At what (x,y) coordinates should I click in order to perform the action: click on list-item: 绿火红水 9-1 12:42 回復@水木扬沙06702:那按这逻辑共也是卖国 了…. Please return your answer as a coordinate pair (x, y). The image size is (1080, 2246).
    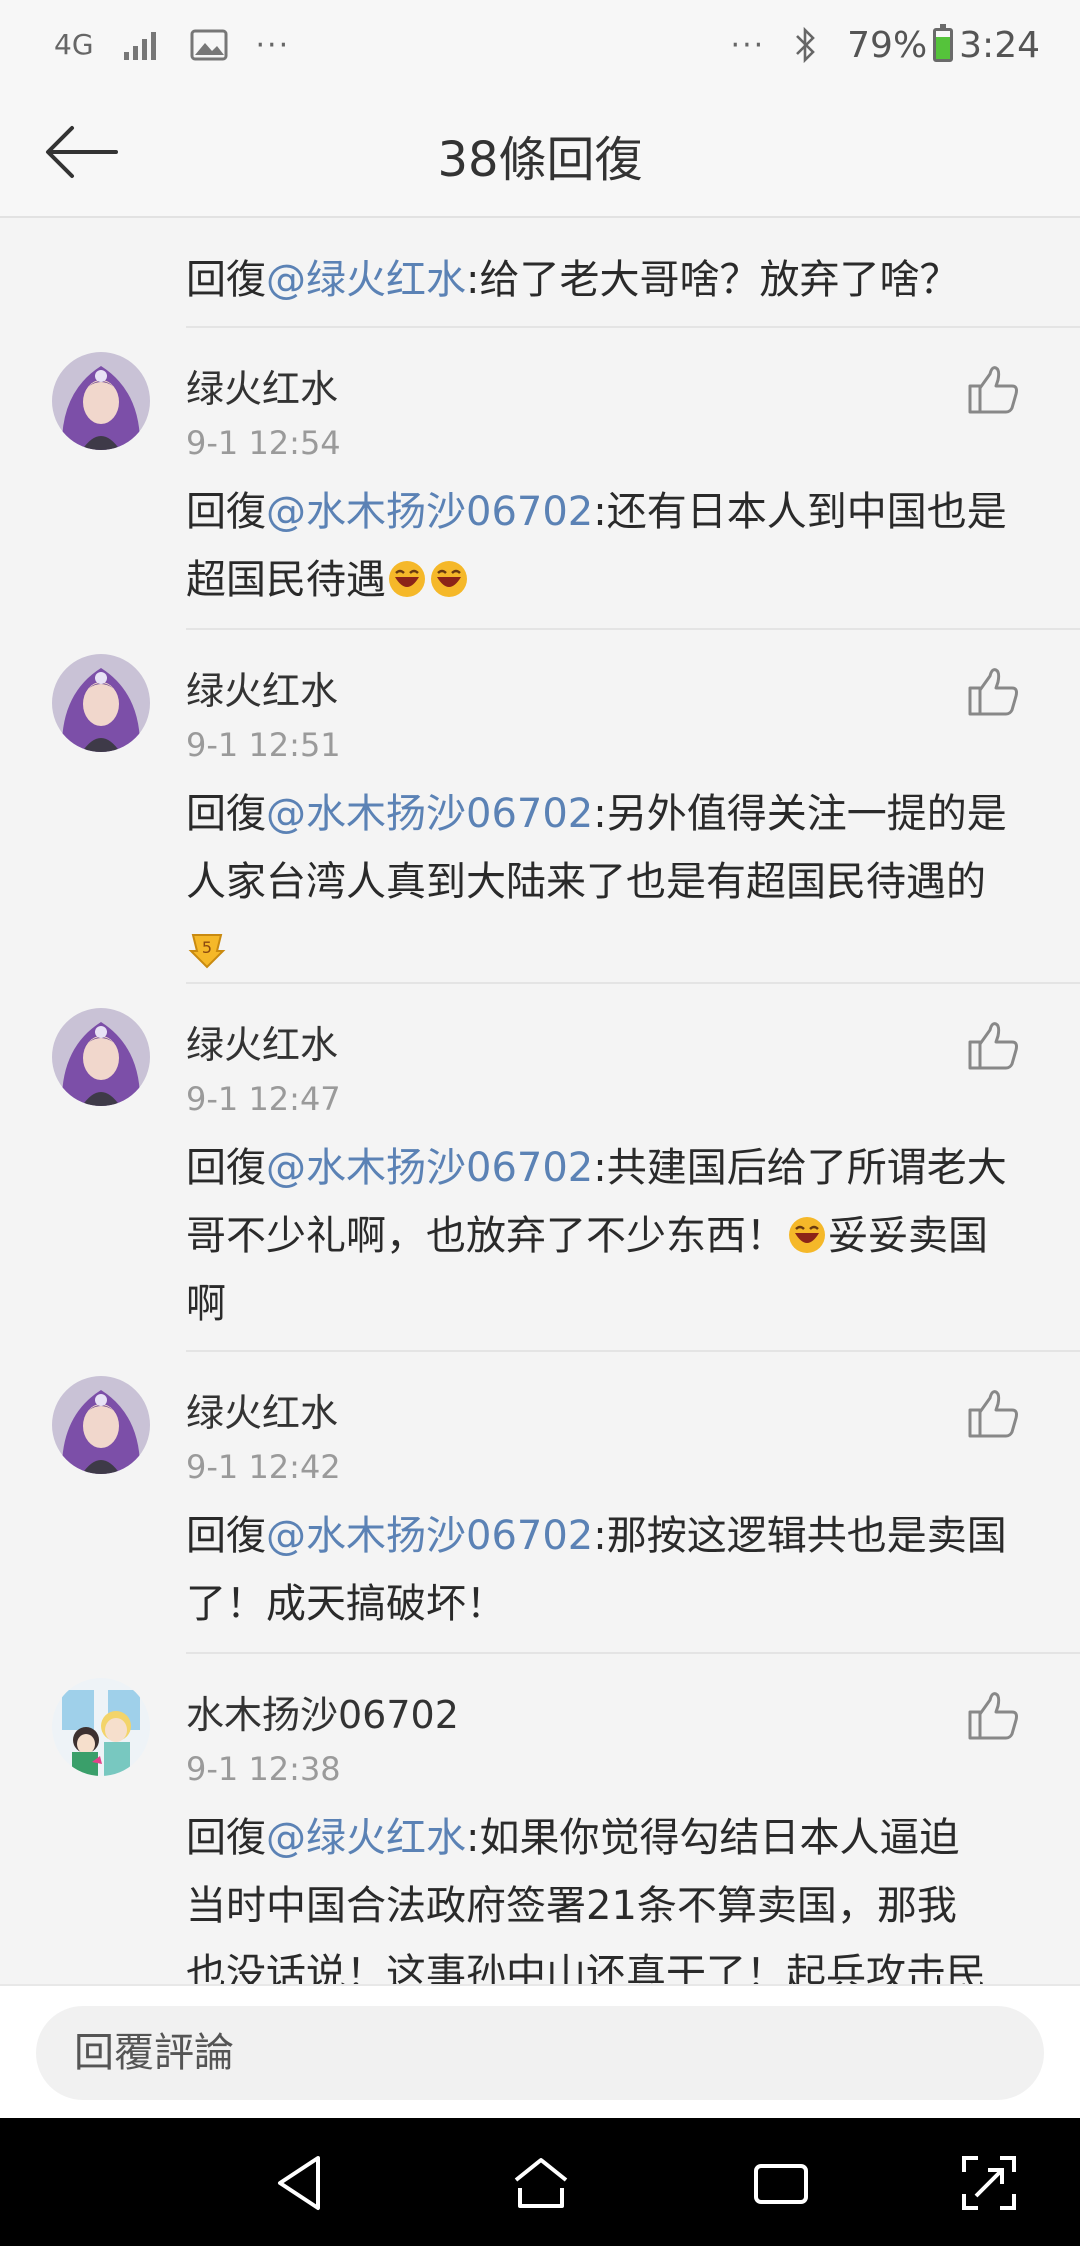
    Looking at the image, I should click on (540, 1503).